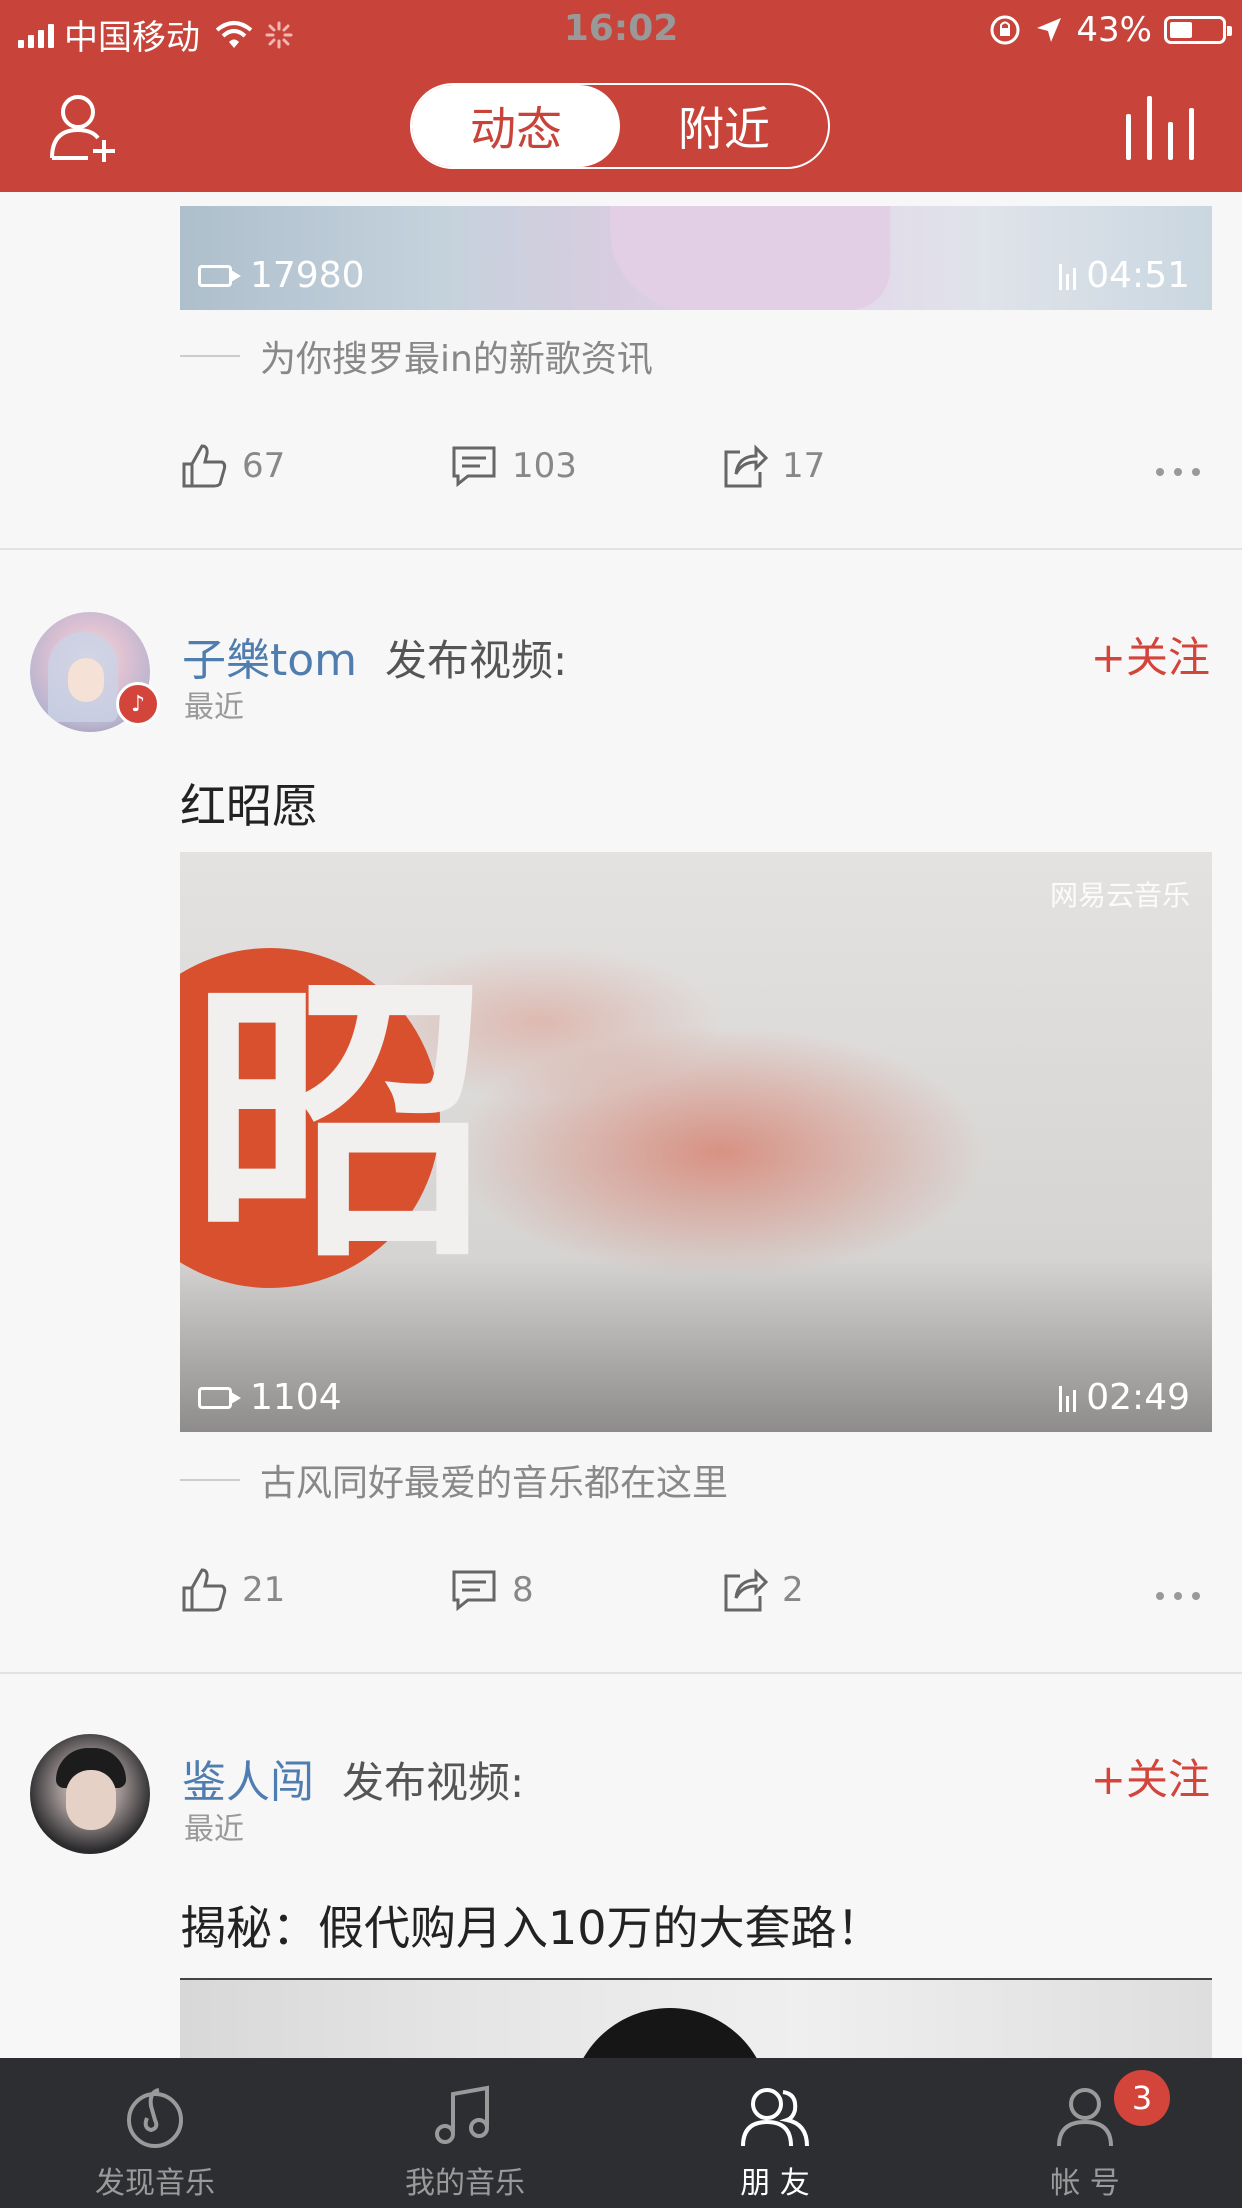 The image size is (1242, 2208). I want to click on comment-button: 103, so click(513, 466).